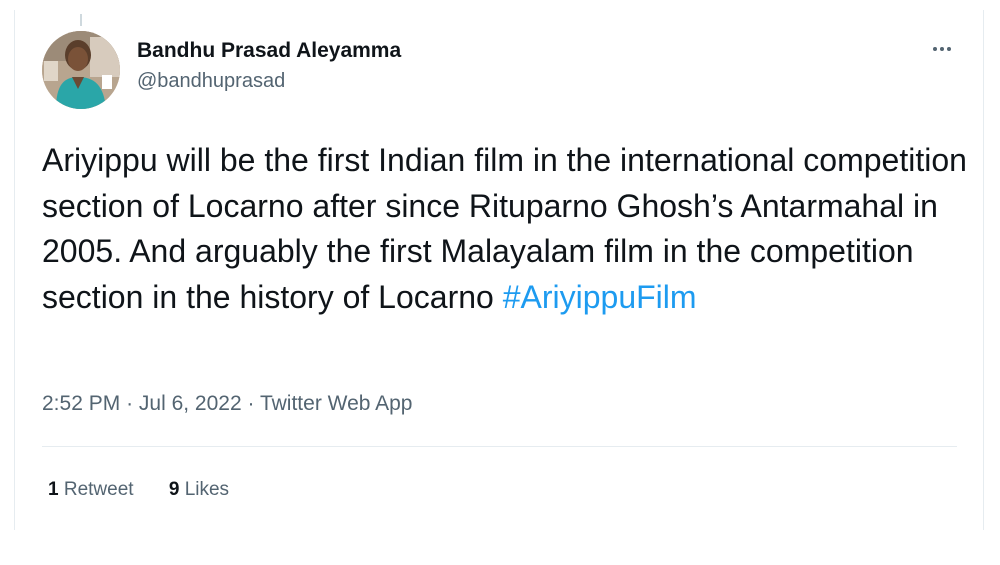  What do you see at coordinates (269, 51) in the screenshot?
I see `author-name: Bandhu Prasad Aleyamma` at bounding box center [269, 51].